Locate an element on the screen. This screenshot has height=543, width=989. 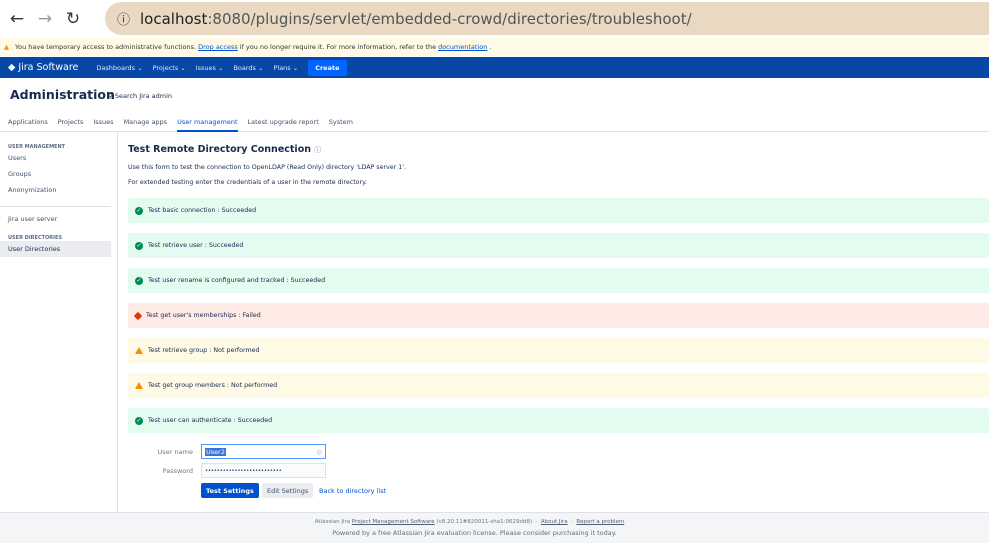
site-info-icon: ⓘ is located at coordinates (123, 18).